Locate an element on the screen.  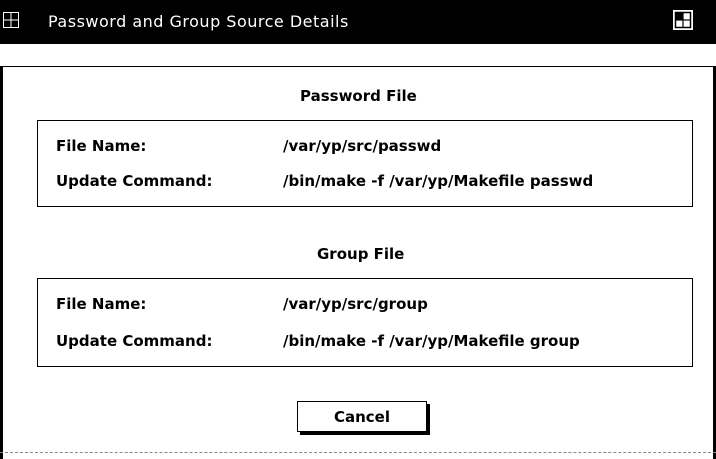
password-update-command-label: Update Command: is located at coordinates (134, 181).